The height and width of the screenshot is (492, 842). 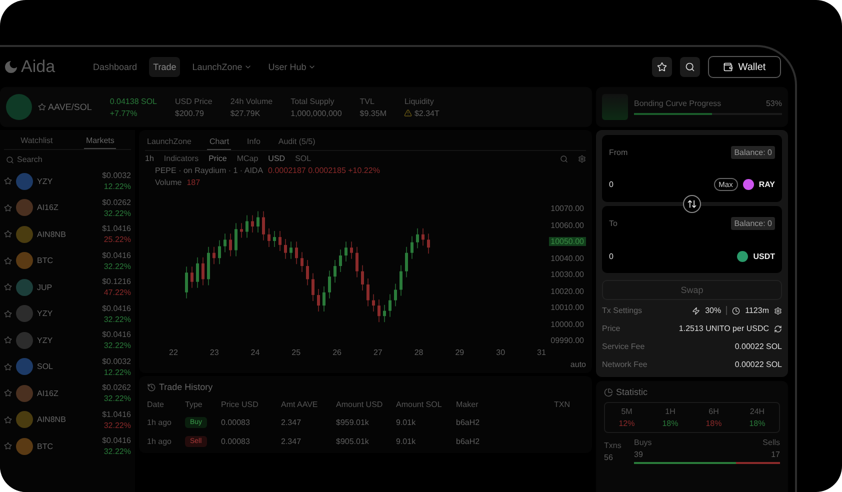 I want to click on date-tick: 23, so click(x=214, y=352).